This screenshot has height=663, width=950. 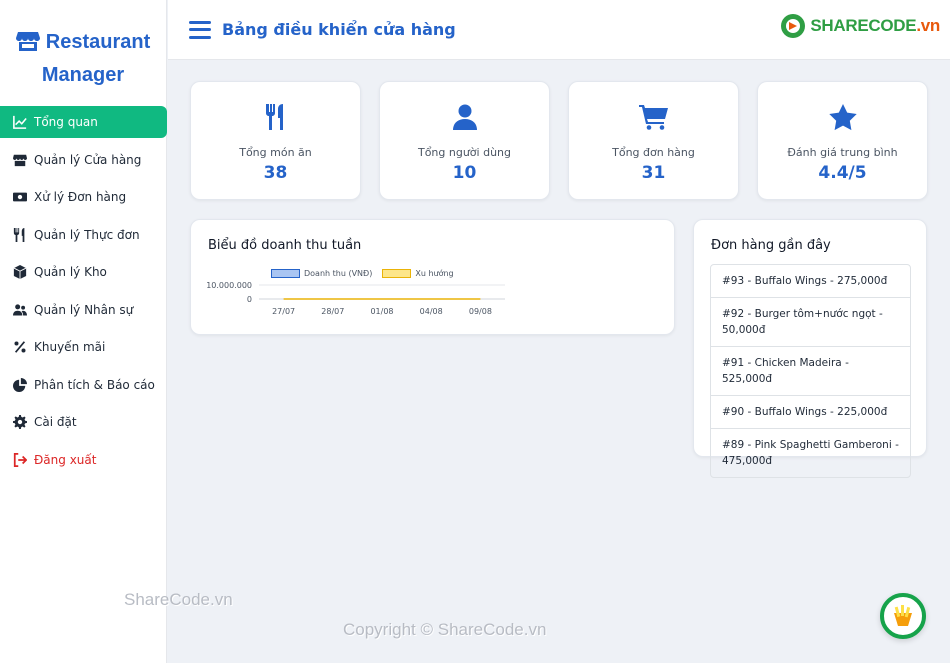 What do you see at coordinates (355, 298) in the screenshot?
I see `revenue-chart: 10.000.000 0 27/07 28/07 01/08 04/08 09/08` at bounding box center [355, 298].